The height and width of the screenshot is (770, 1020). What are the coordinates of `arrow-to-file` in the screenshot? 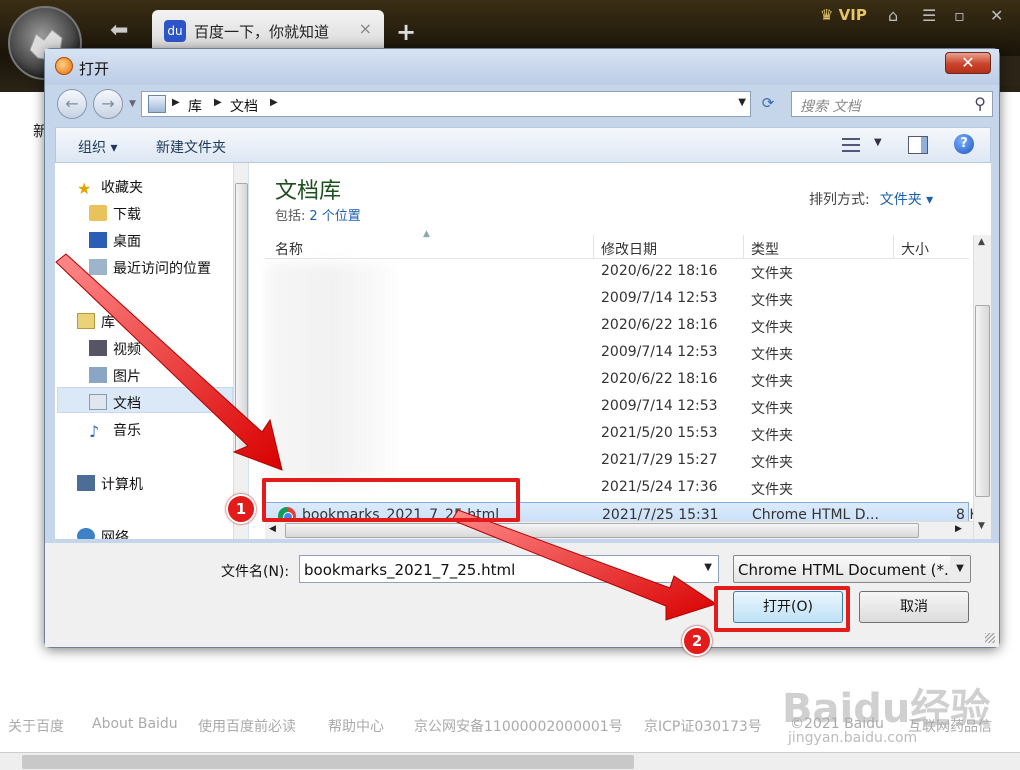 It's located at (169, 362).